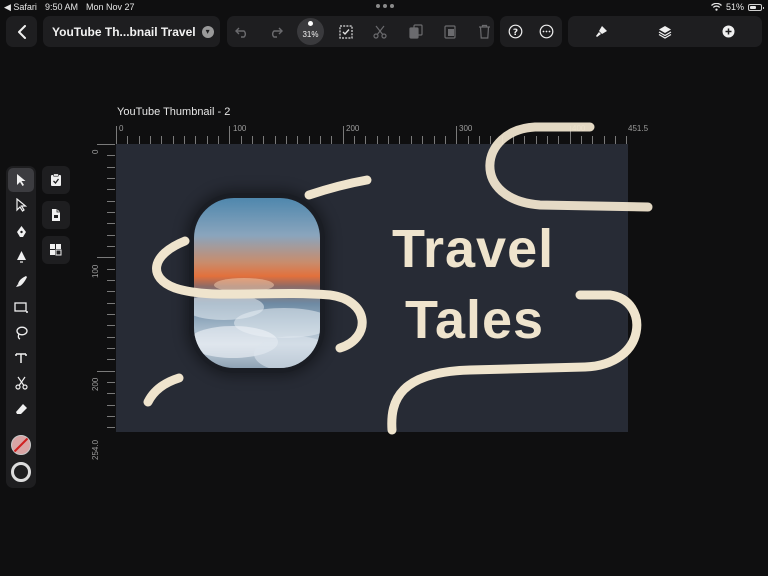  I want to click on redo-button, so click(276, 31).